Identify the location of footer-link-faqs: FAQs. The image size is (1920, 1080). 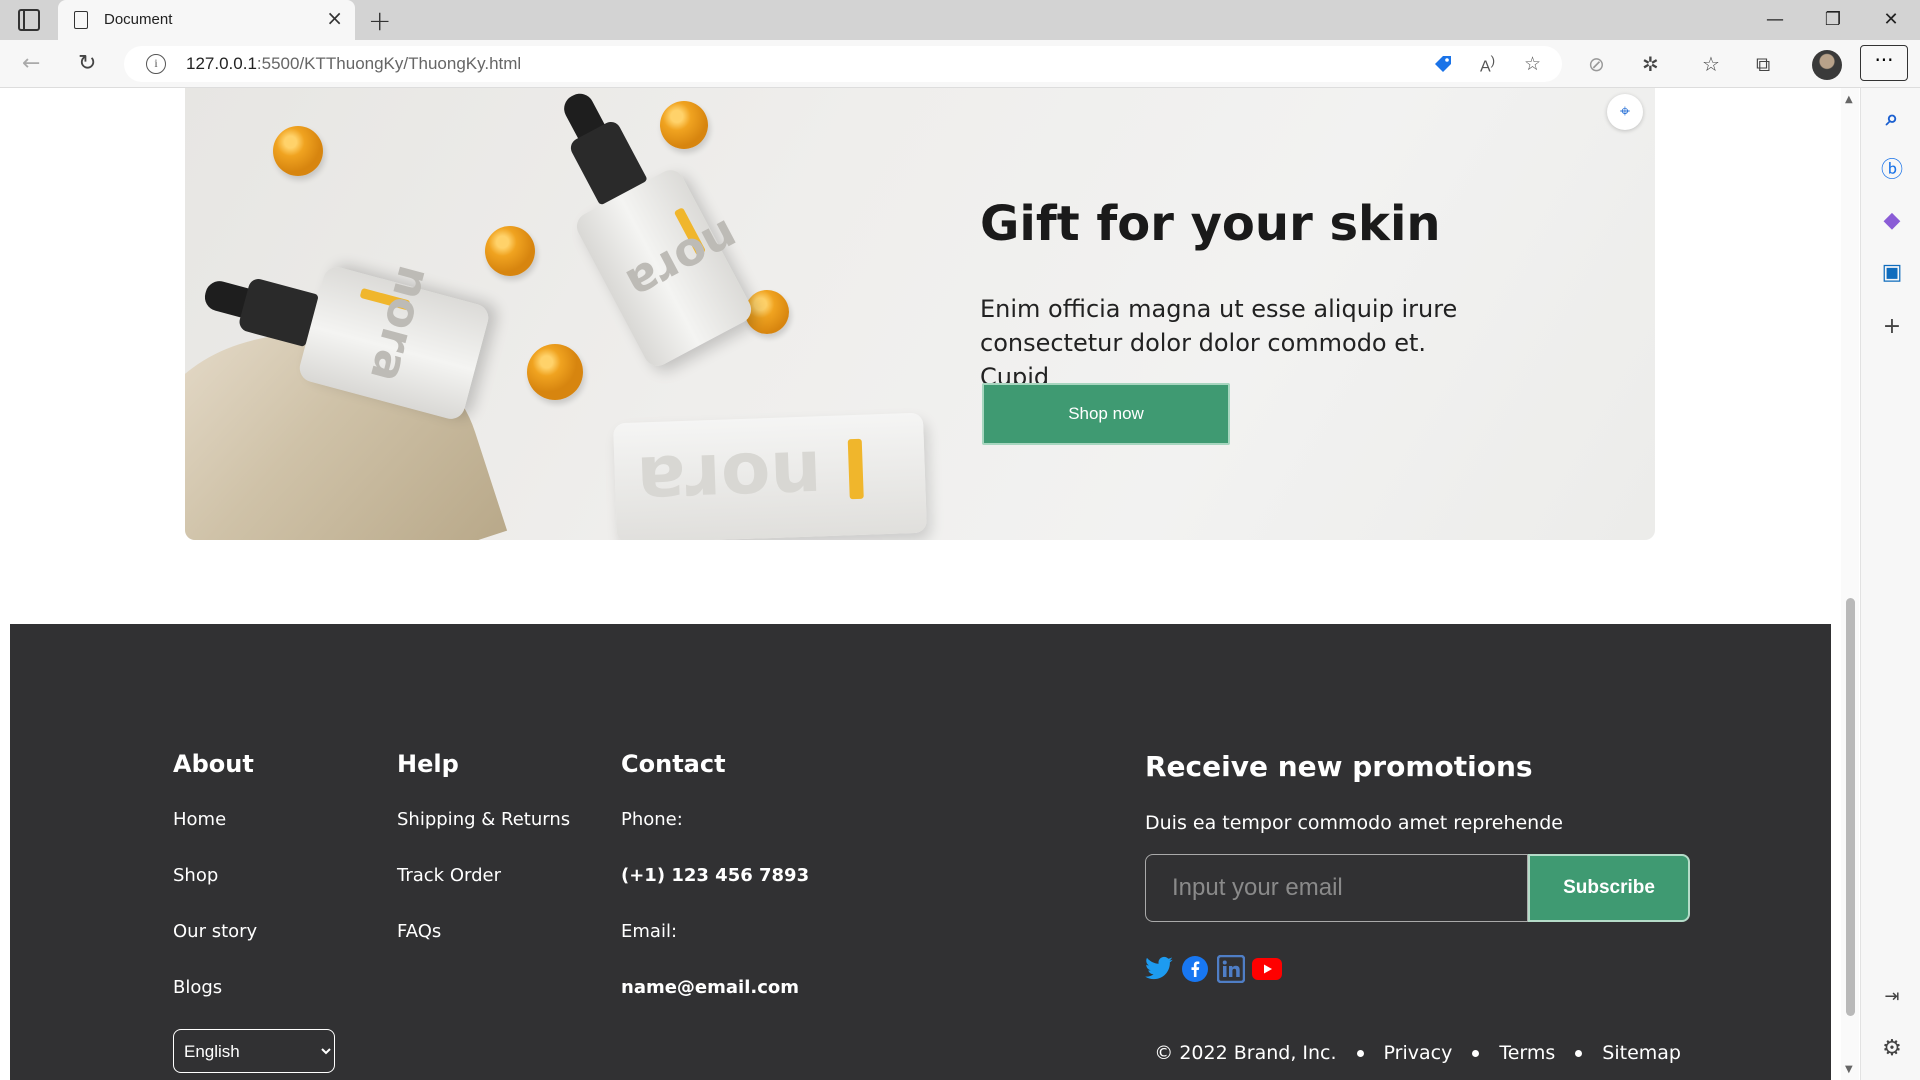
(419, 931).